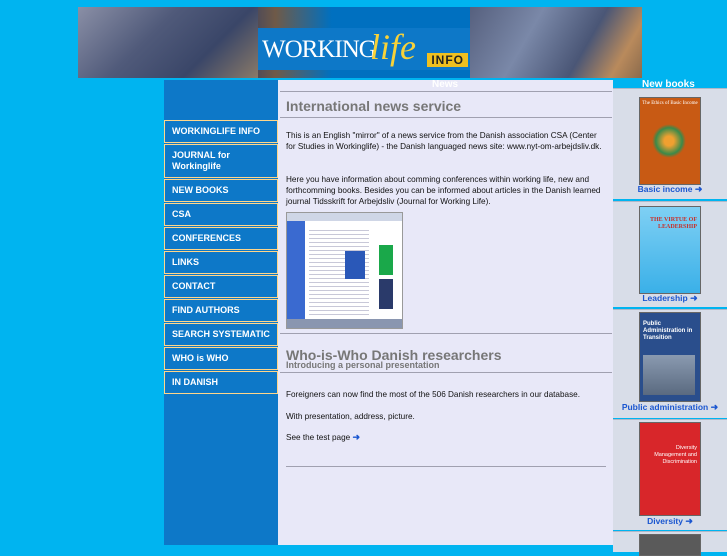 Image resolution: width=727 pixels, height=556 pixels. I want to click on book-link-diversity: Diversity ➜, so click(670, 521).